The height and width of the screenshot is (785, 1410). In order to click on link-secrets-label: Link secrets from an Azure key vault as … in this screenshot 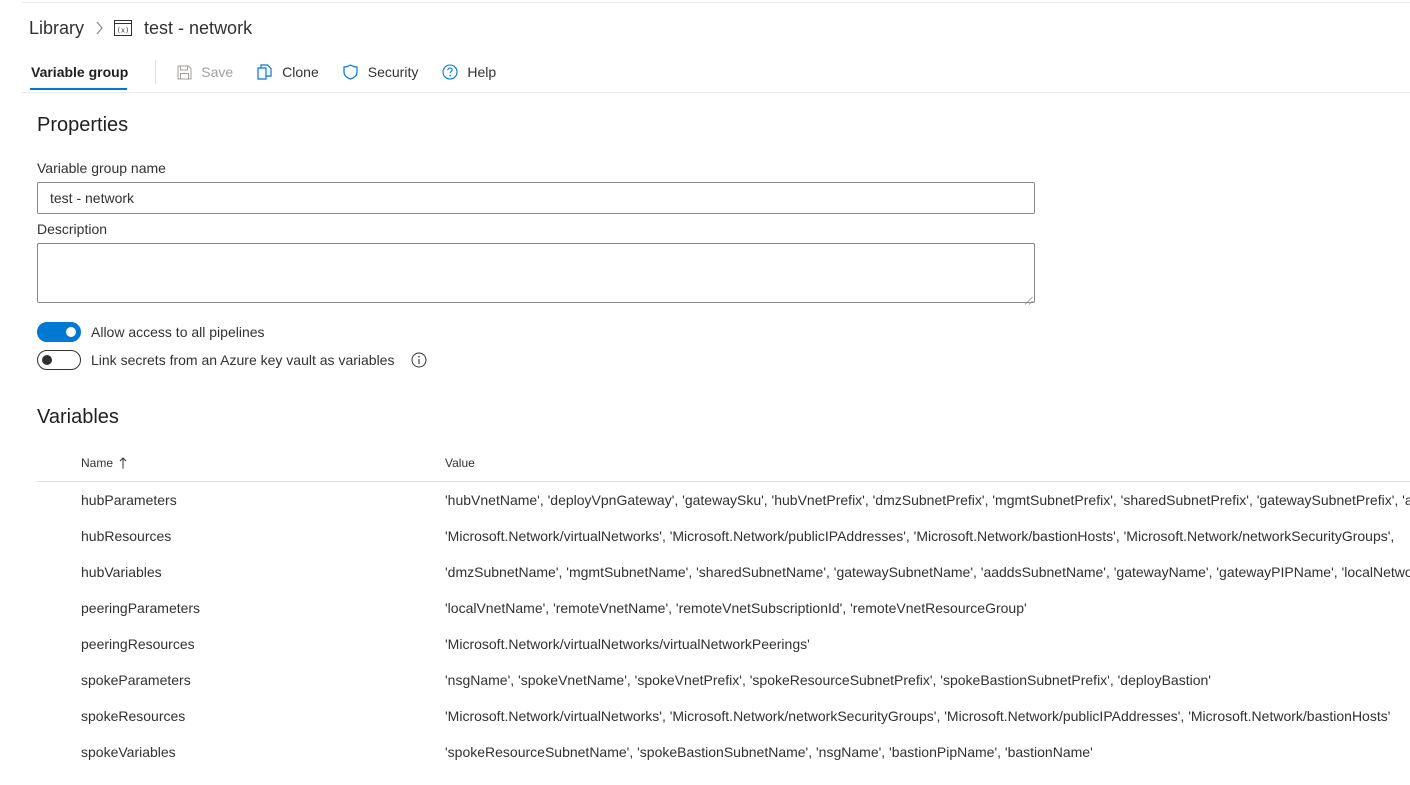, I will do `click(243, 360)`.